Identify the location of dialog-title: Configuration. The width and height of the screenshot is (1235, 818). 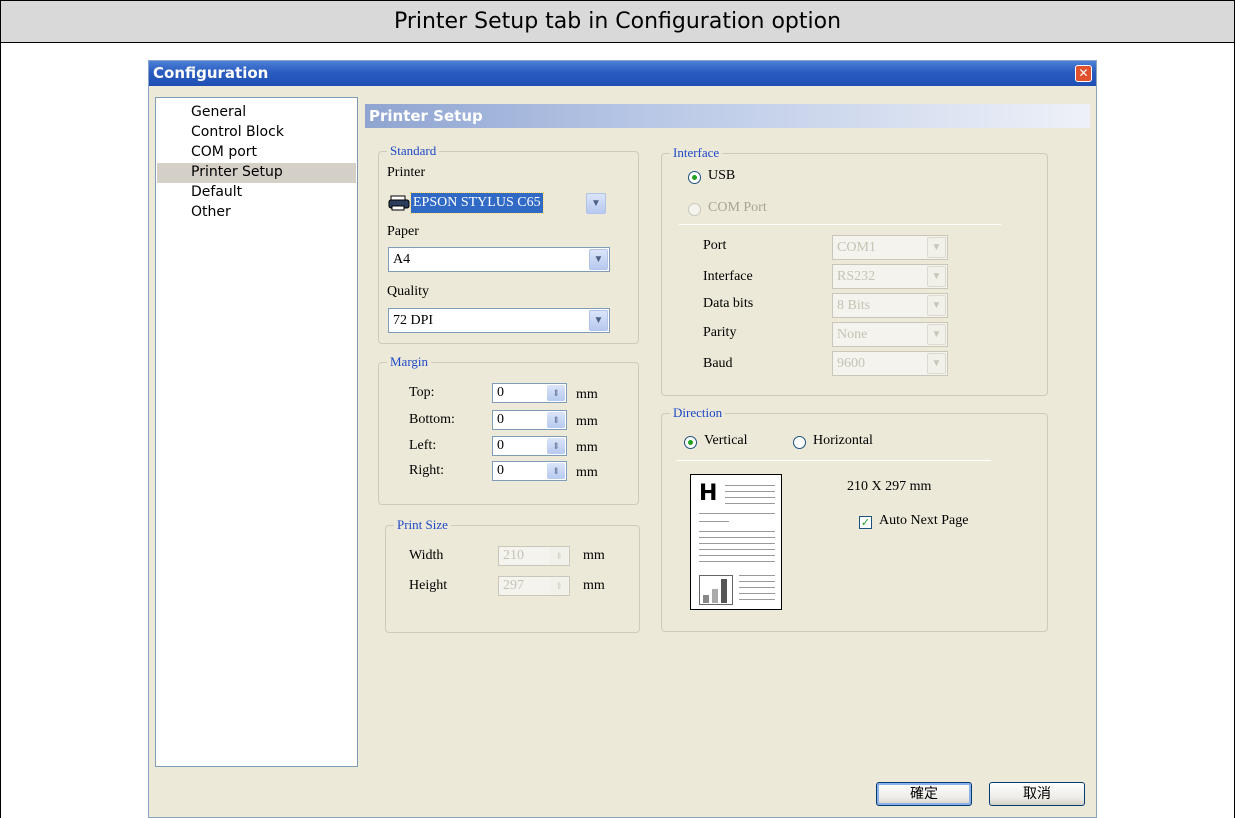
(211, 73).